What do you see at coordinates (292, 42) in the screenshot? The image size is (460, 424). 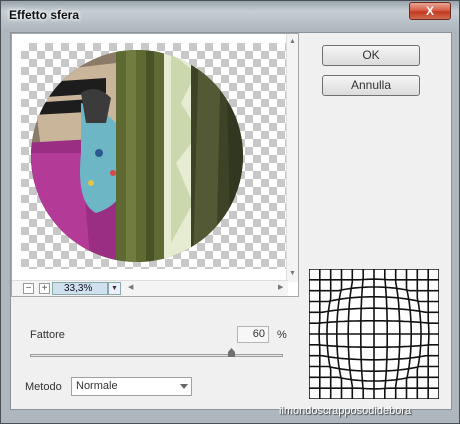 I see `scroll-up-icon: ▲` at bounding box center [292, 42].